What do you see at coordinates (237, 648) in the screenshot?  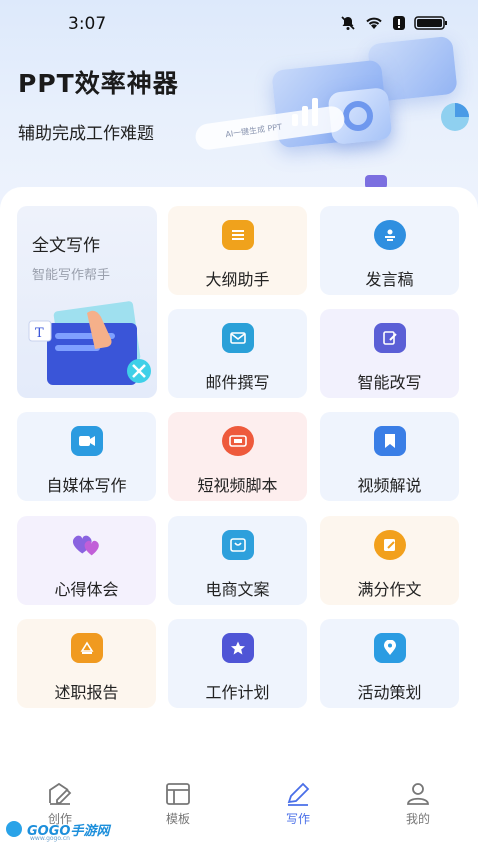 I see `star-icon` at bounding box center [237, 648].